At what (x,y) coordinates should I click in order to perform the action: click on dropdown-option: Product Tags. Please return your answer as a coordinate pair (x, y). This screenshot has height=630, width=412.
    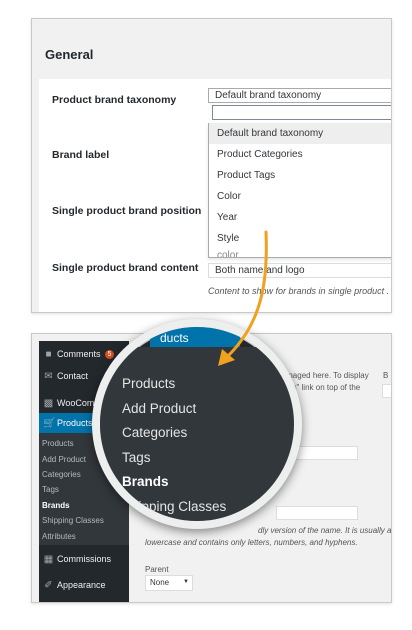
    Looking at the image, I should click on (300, 175).